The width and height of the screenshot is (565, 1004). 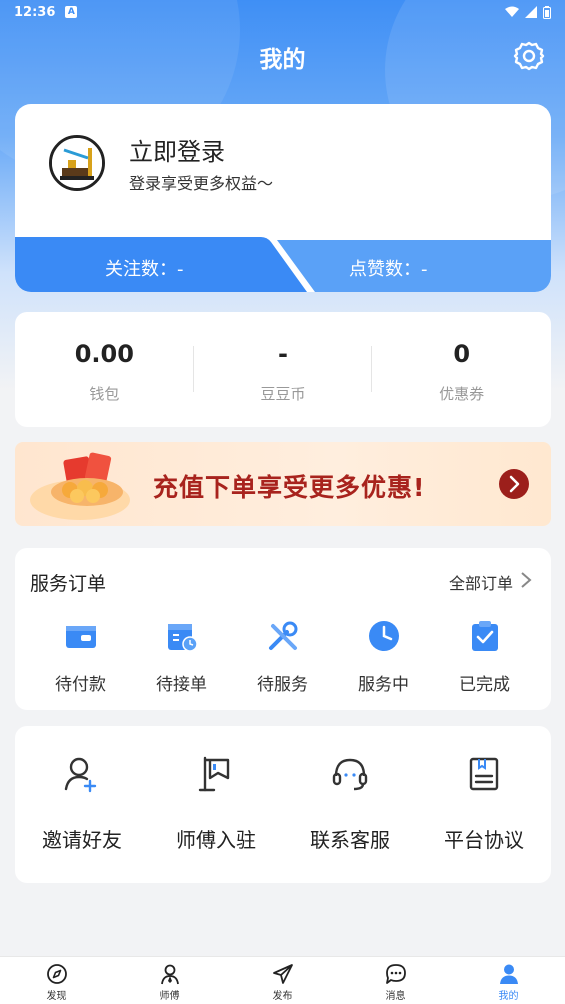 I want to click on status-icons, so click(x=528, y=12).